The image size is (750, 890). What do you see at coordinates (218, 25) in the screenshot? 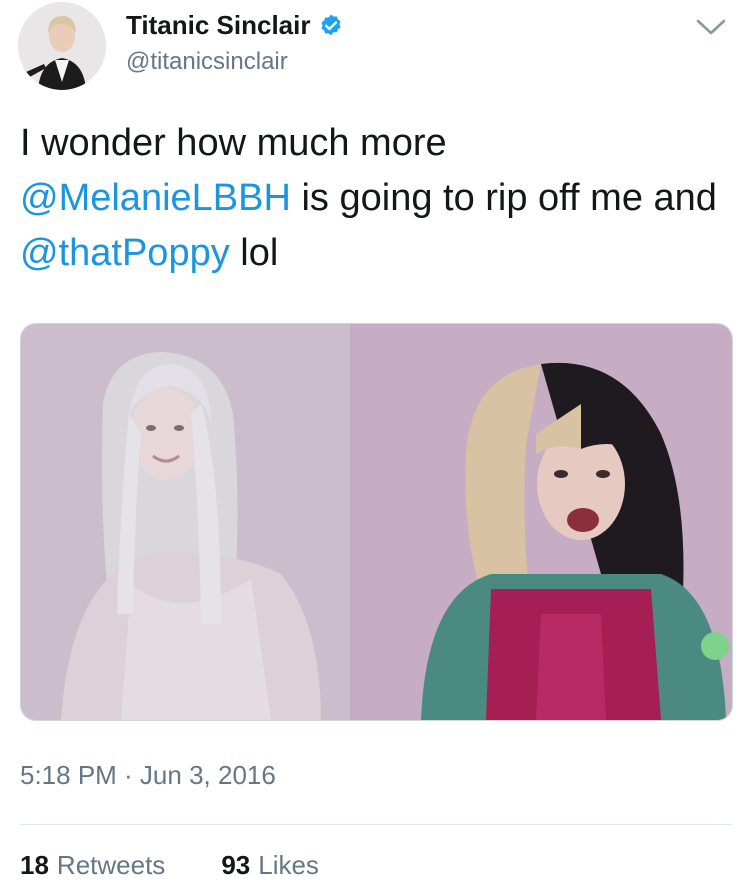
I see `author-display-name: Titanic Sinclair` at bounding box center [218, 25].